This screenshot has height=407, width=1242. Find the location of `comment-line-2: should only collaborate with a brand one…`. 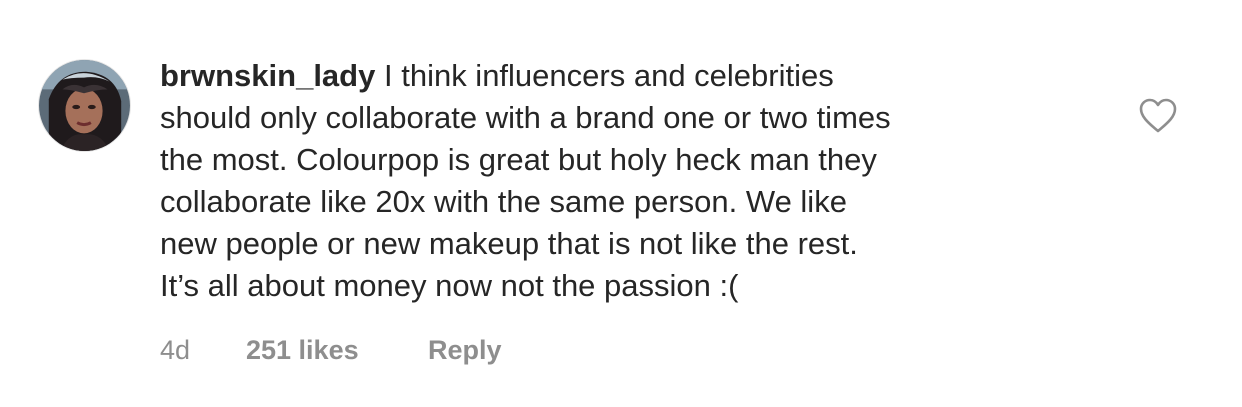

comment-line-2: should only collaborate with a brand one… is located at coordinates (525, 117).